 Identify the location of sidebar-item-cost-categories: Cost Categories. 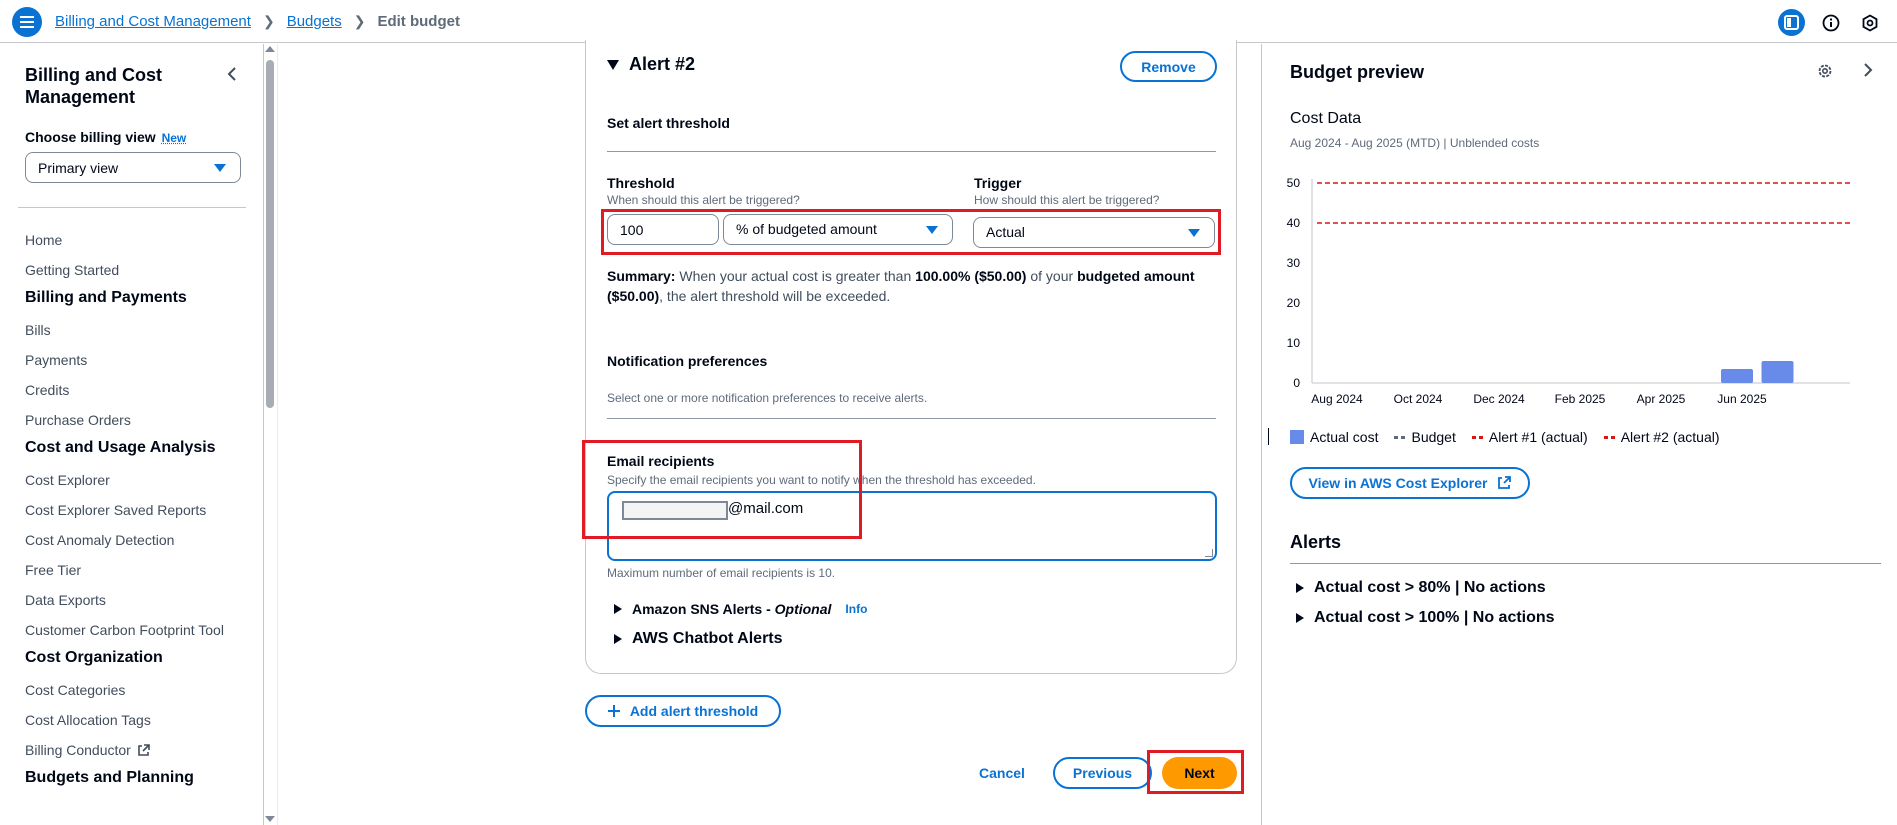
(132, 697).